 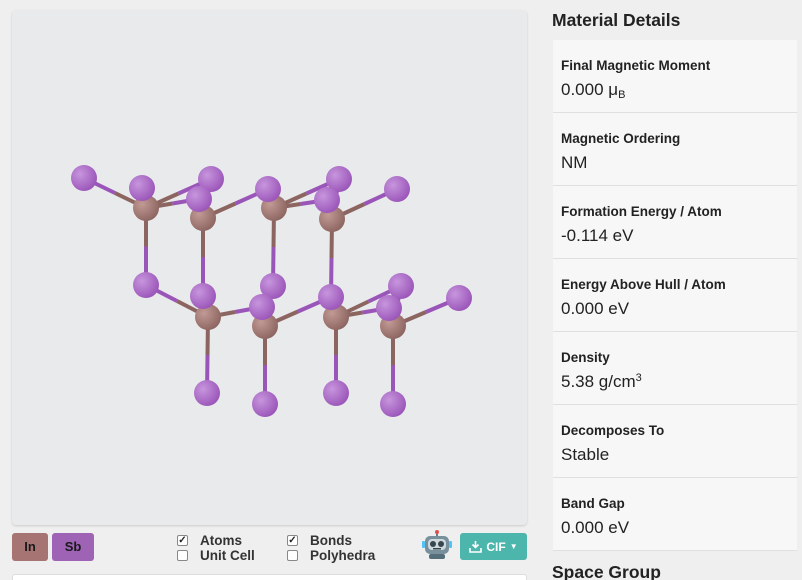 What do you see at coordinates (585, 454) in the screenshot?
I see `detail-value: Stable` at bounding box center [585, 454].